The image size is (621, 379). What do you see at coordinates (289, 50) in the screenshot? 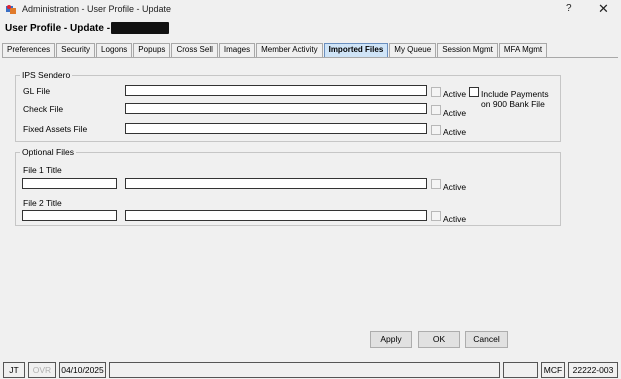
I see `tab-member-activity: Member Activity` at bounding box center [289, 50].